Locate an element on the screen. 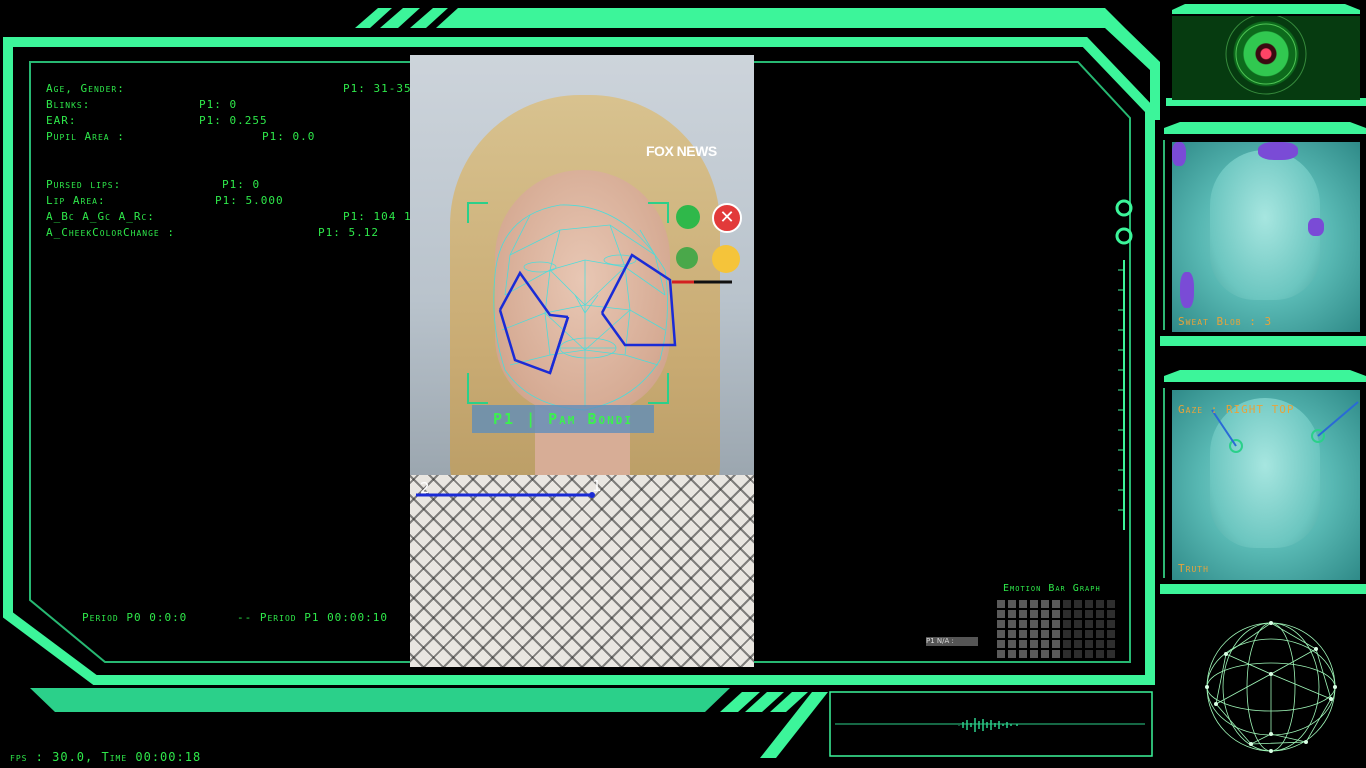 The width and height of the screenshot is (1366, 768). face-mesh-overlay is located at coordinates (574, 350).